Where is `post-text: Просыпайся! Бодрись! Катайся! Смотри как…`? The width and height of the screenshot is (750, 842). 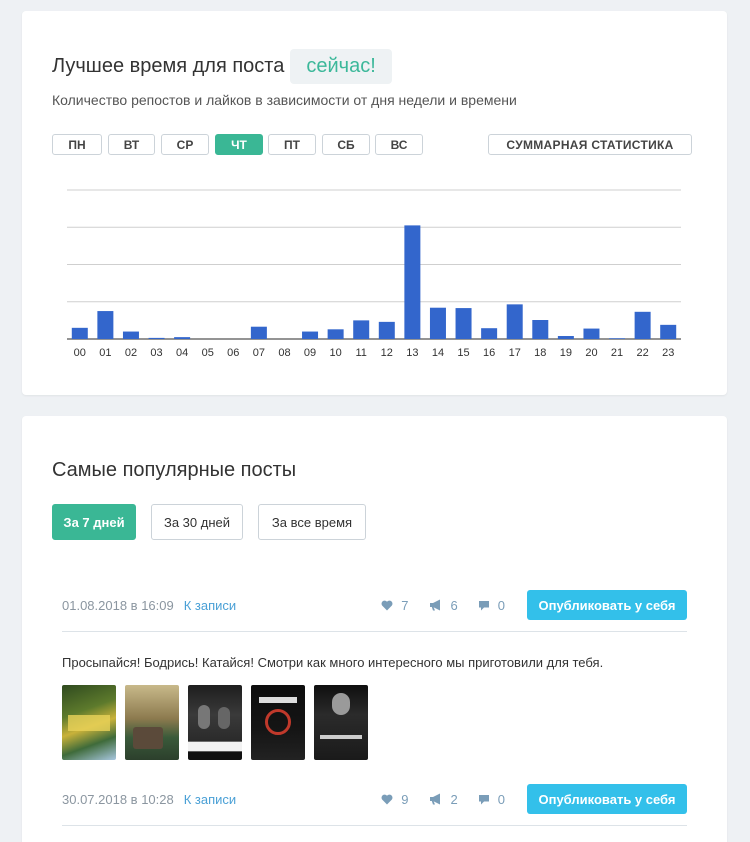
post-text: Просыпайся! Бодрись! Катайся! Смотри как… is located at coordinates (333, 662).